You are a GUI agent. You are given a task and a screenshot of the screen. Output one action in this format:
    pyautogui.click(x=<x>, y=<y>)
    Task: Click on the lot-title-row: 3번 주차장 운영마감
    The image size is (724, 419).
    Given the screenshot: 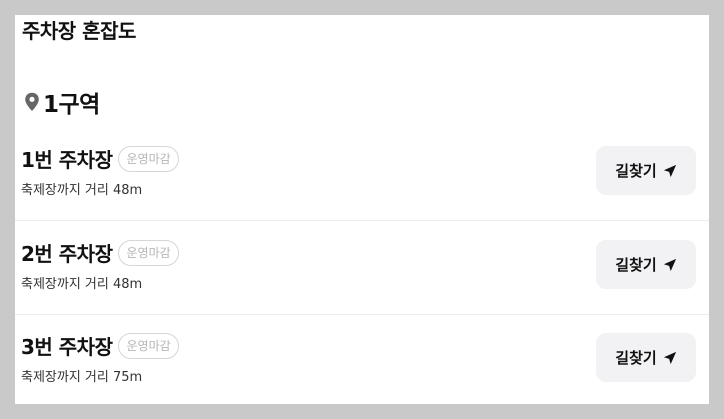 What is the action you would take?
    pyautogui.click(x=100, y=345)
    